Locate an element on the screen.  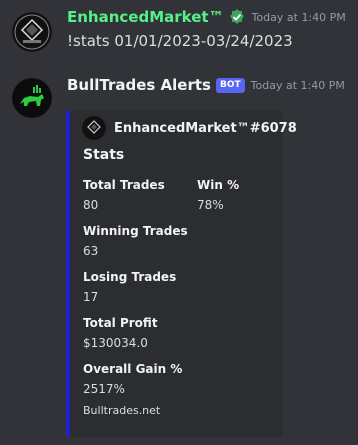
bulltrades-avatar is located at coordinates (32, 98).